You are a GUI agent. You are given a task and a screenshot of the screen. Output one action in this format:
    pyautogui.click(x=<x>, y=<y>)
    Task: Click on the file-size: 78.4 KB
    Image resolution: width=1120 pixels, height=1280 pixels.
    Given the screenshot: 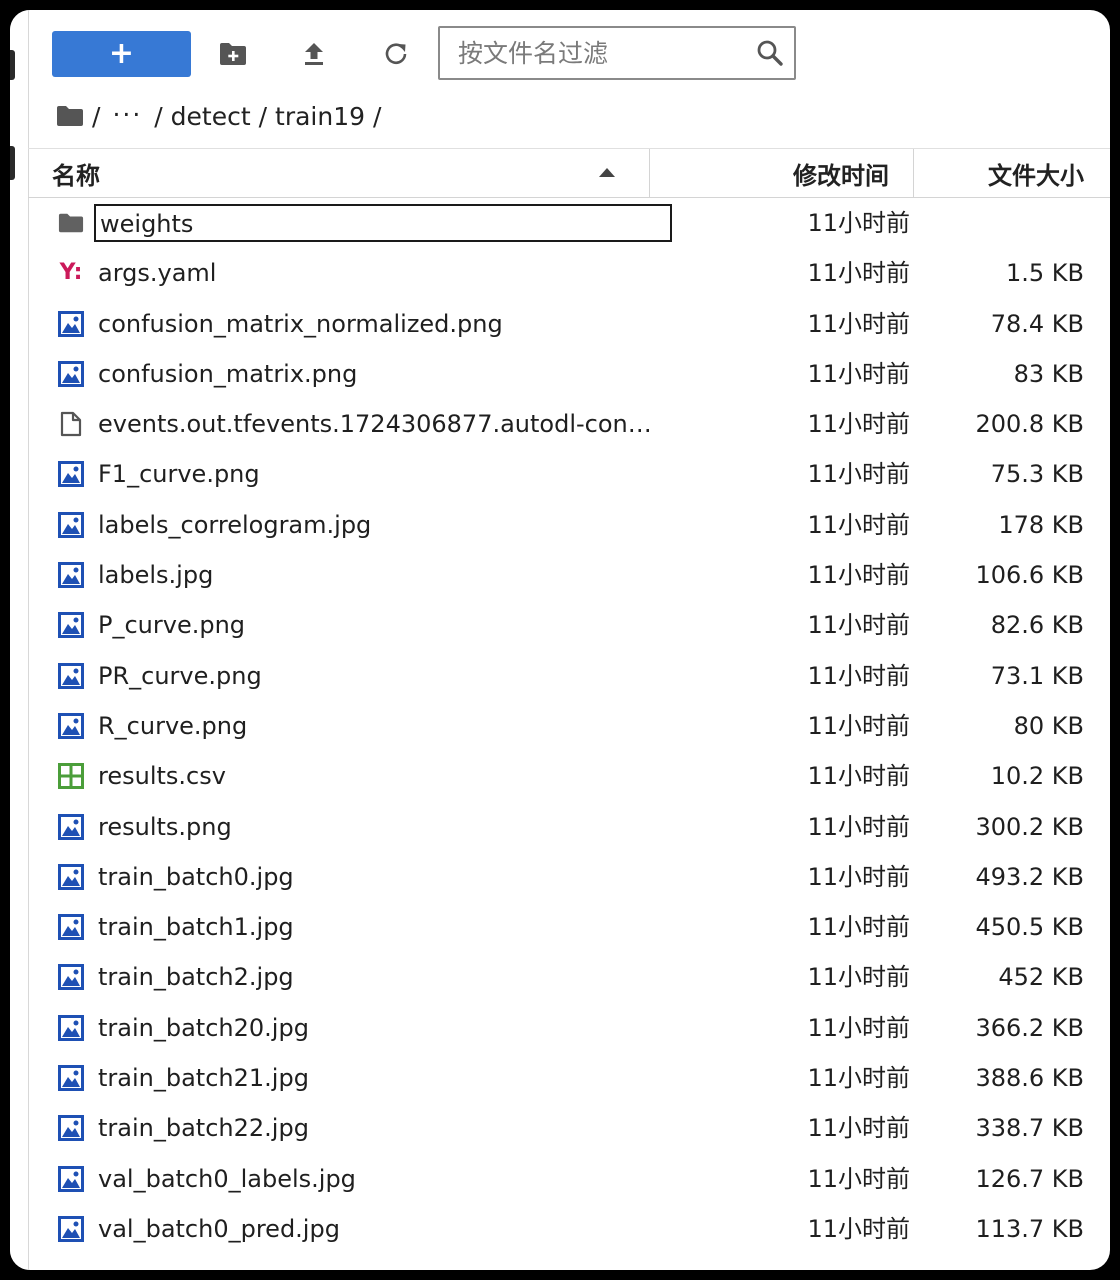 What is the action you would take?
    pyautogui.click(x=1037, y=323)
    